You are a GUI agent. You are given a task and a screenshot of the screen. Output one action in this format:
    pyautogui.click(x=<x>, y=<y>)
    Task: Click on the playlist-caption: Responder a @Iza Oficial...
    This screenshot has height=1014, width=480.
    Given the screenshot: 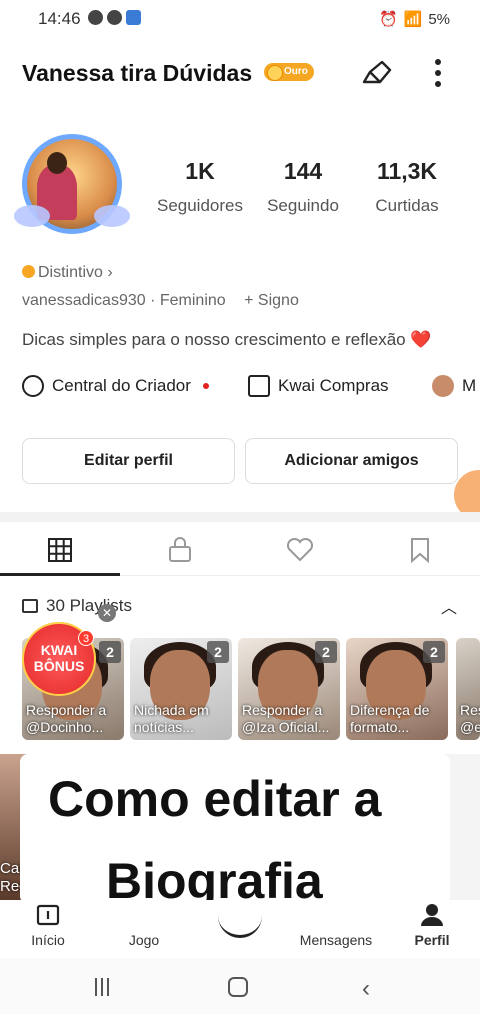 What is the action you would take?
    pyautogui.click(x=286, y=718)
    